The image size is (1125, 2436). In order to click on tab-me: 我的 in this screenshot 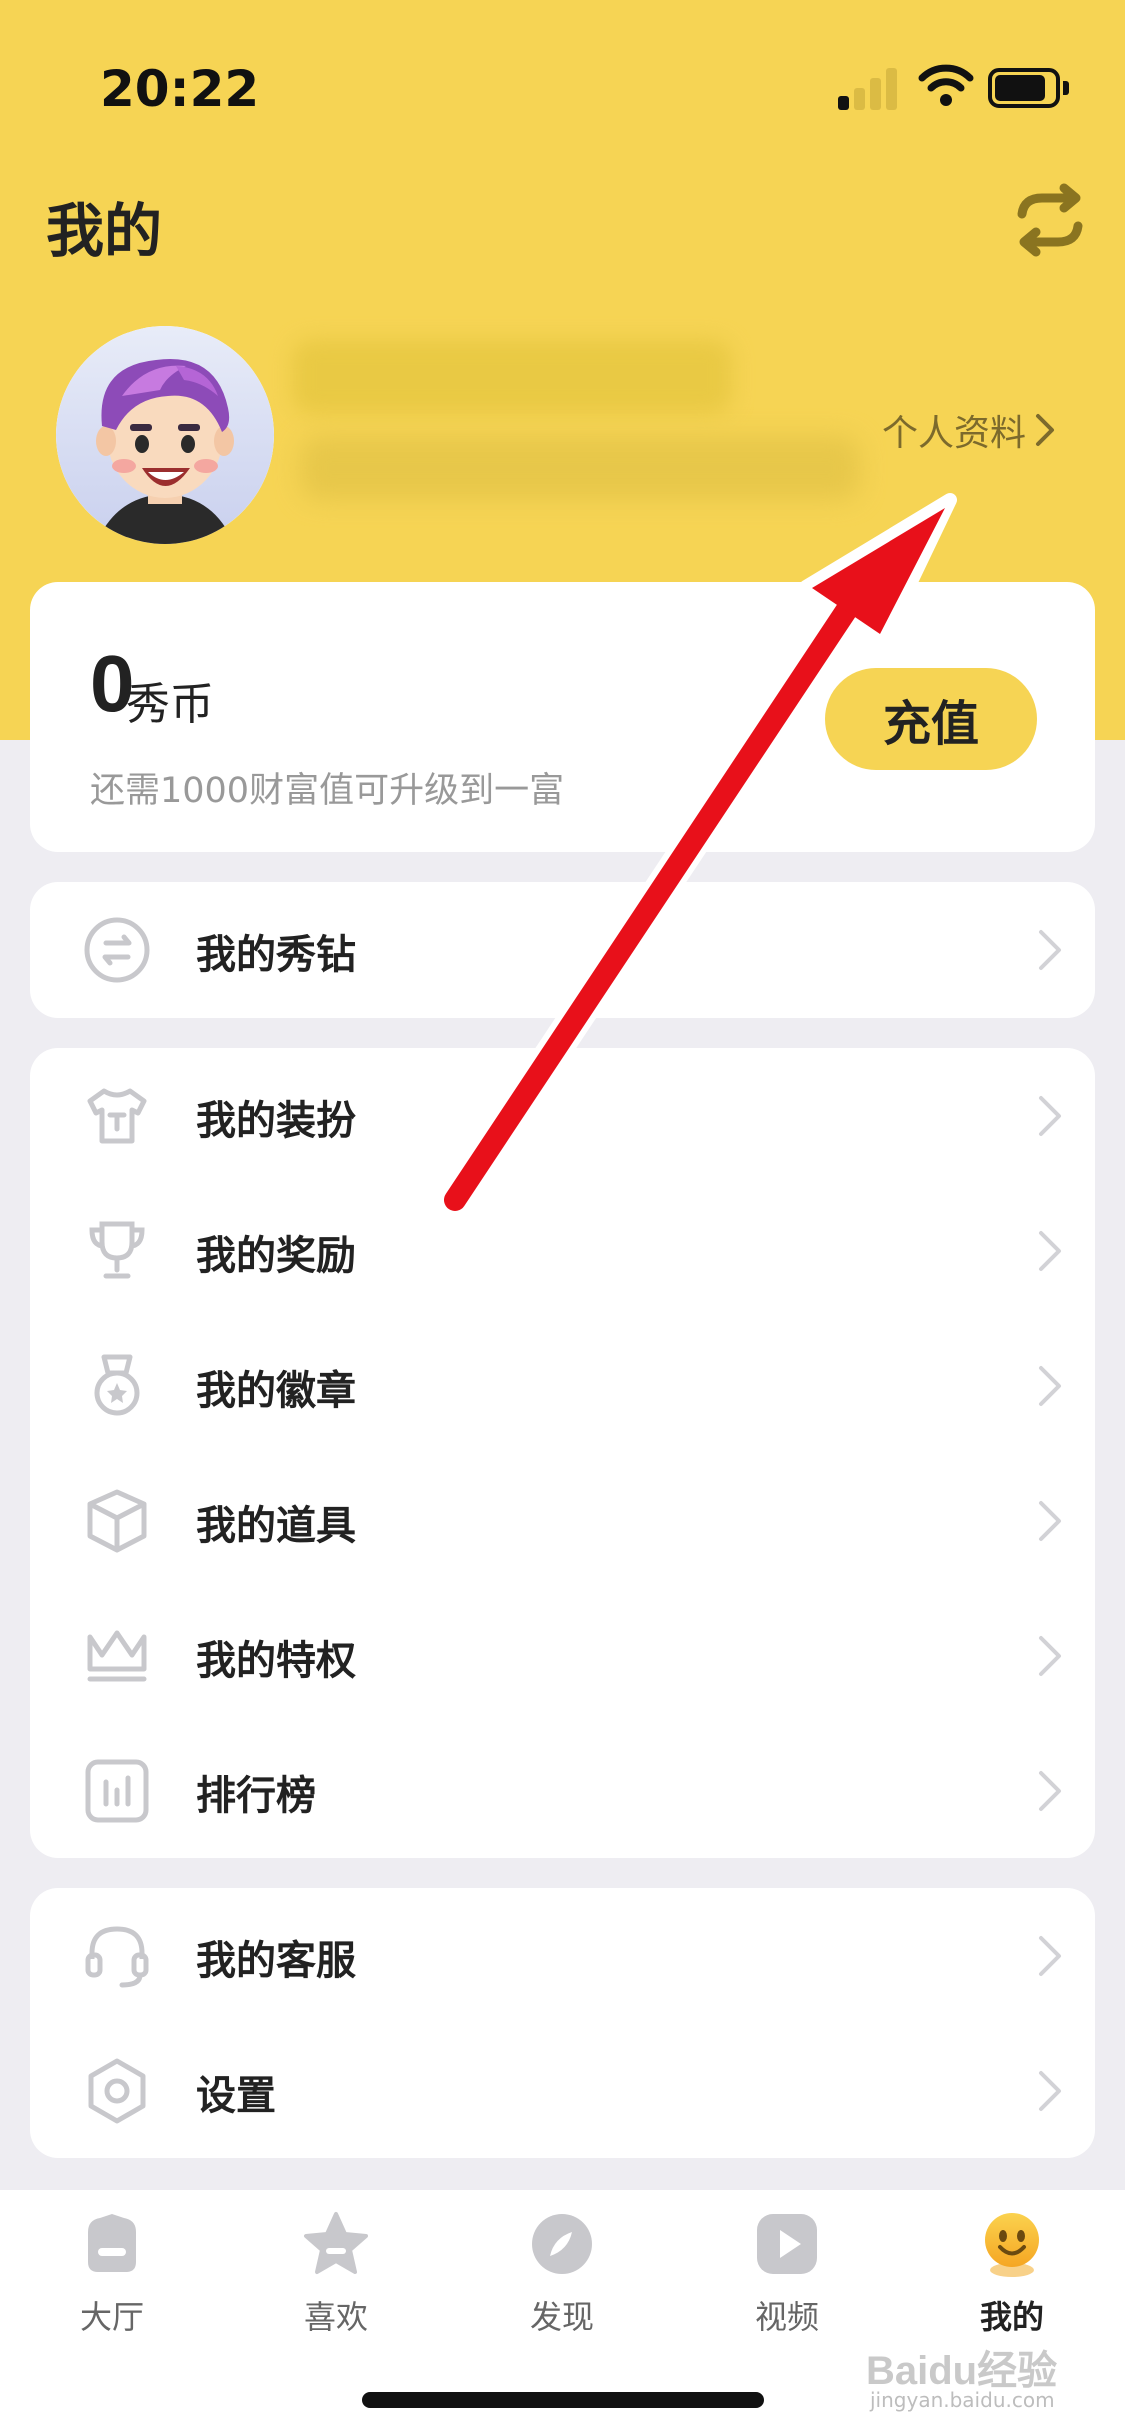, I will do `click(1012, 2275)`.